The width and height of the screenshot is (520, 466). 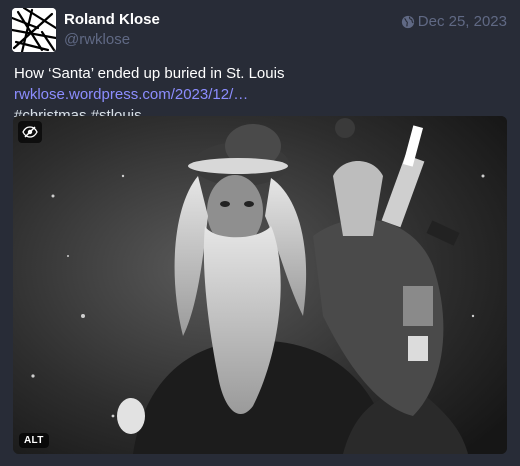 What do you see at coordinates (462, 21) in the screenshot?
I see `timestamp-text: Dec 25, 2023` at bounding box center [462, 21].